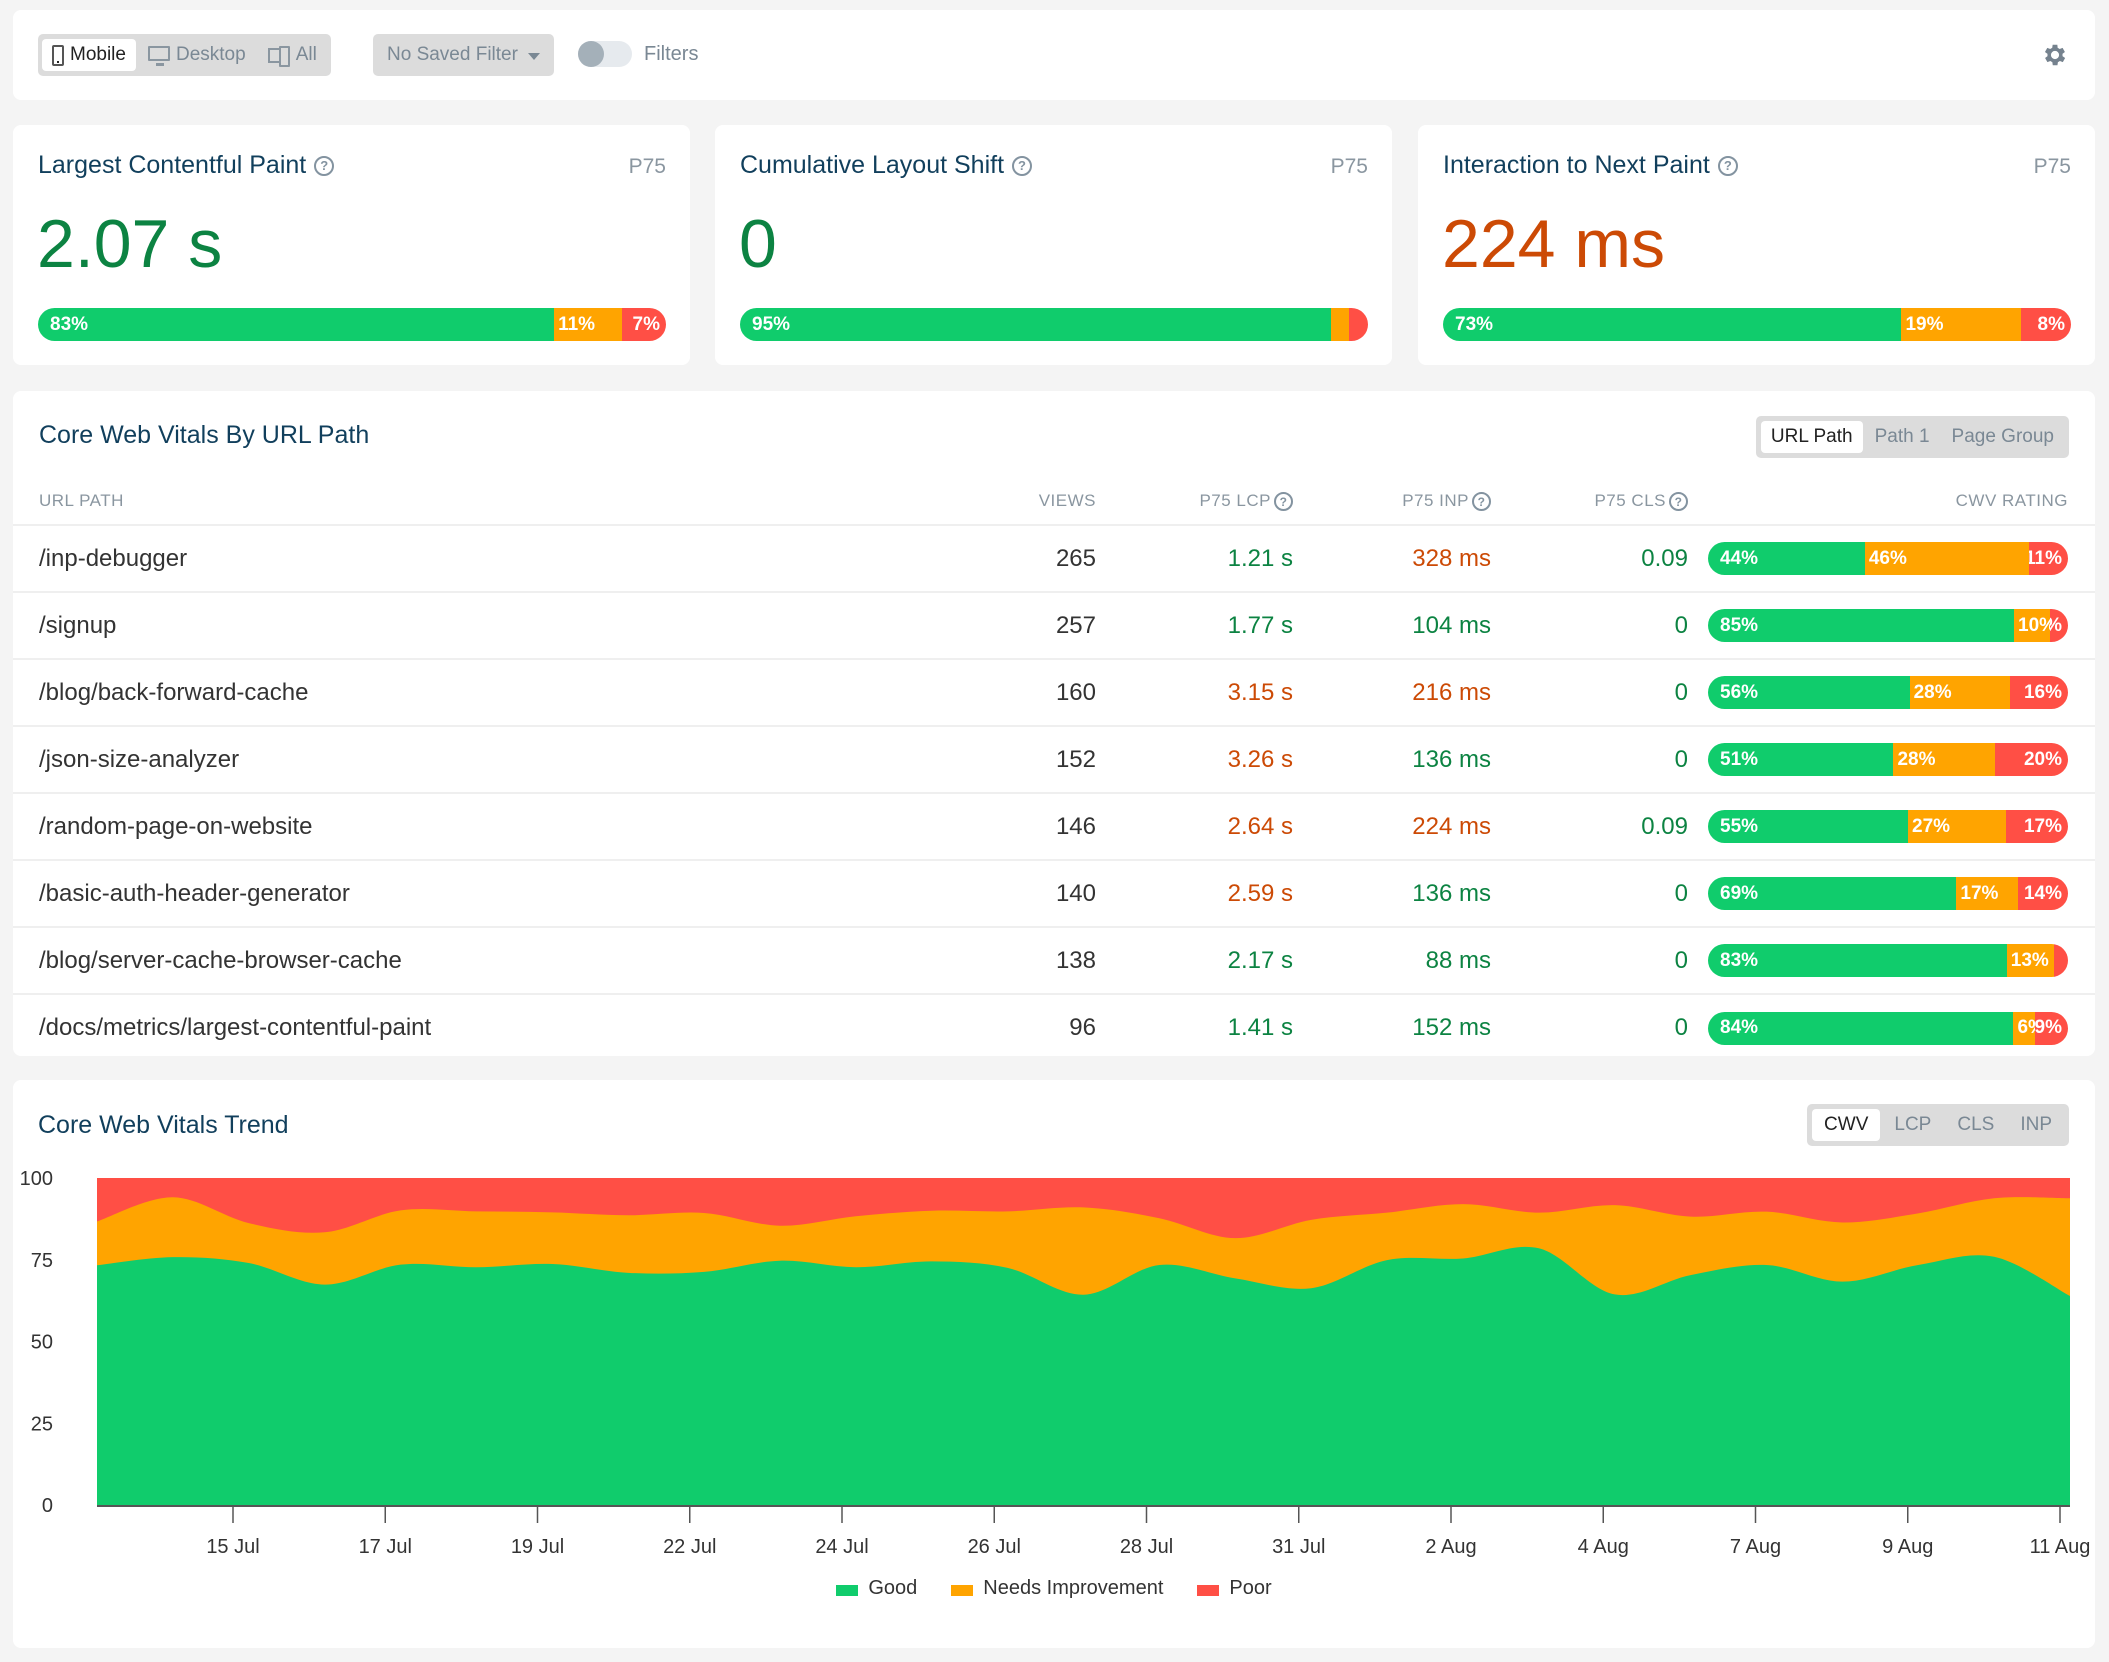  What do you see at coordinates (42, 1343) in the screenshot?
I see `y-tick-label: 50` at bounding box center [42, 1343].